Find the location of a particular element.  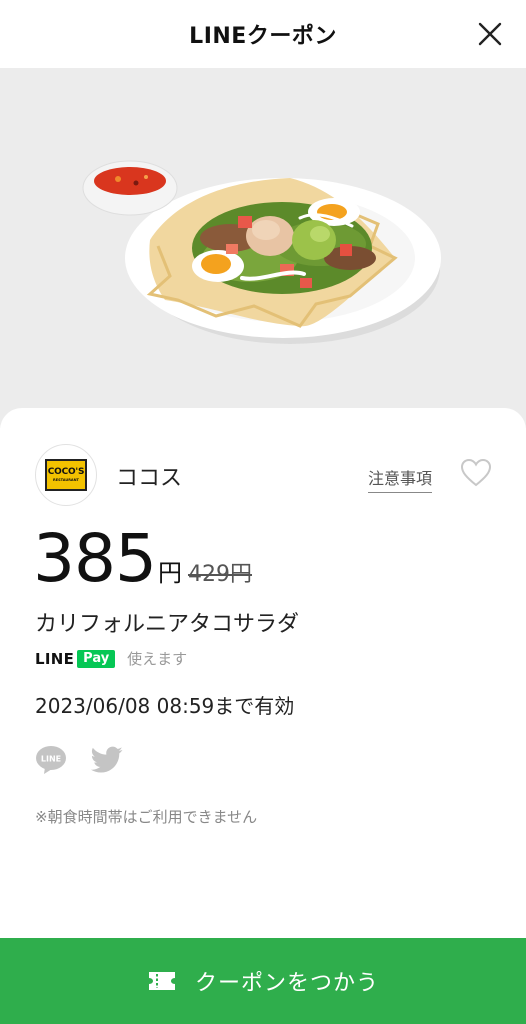

price-row: 385 円 429円 is located at coordinates (142, 561).